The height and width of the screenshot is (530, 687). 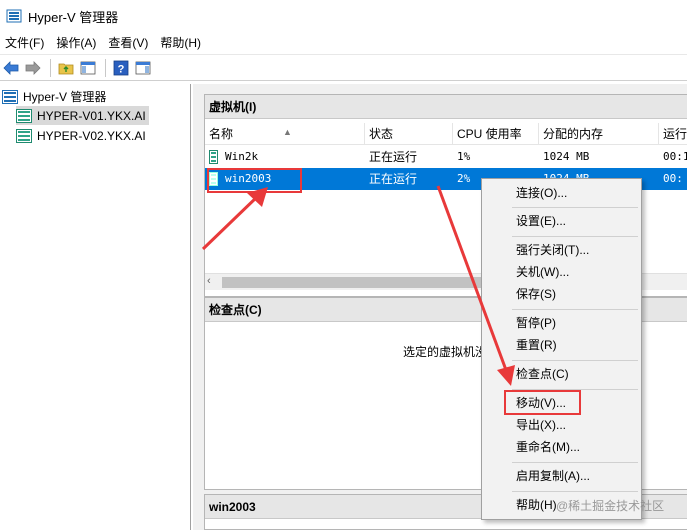 What do you see at coordinates (254, 180) in the screenshot?
I see `highlight-box-vm` at bounding box center [254, 180].